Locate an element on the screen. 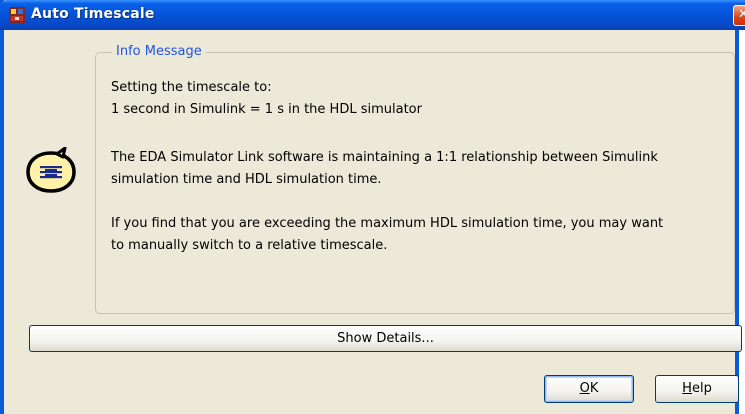 This screenshot has width=745, height=414. ok-mnemonic: O is located at coordinates (584, 388).